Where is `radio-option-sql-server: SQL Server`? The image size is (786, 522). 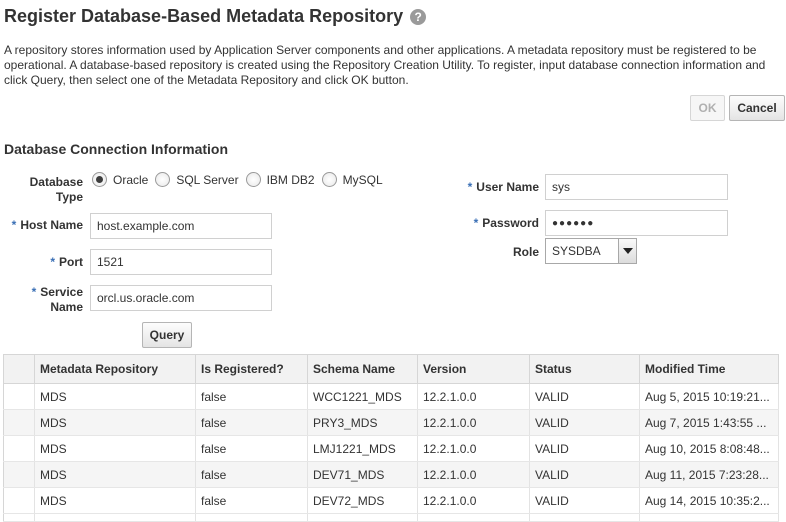 radio-option-sql-server: SQL Server is located at coordinates (197, 179).